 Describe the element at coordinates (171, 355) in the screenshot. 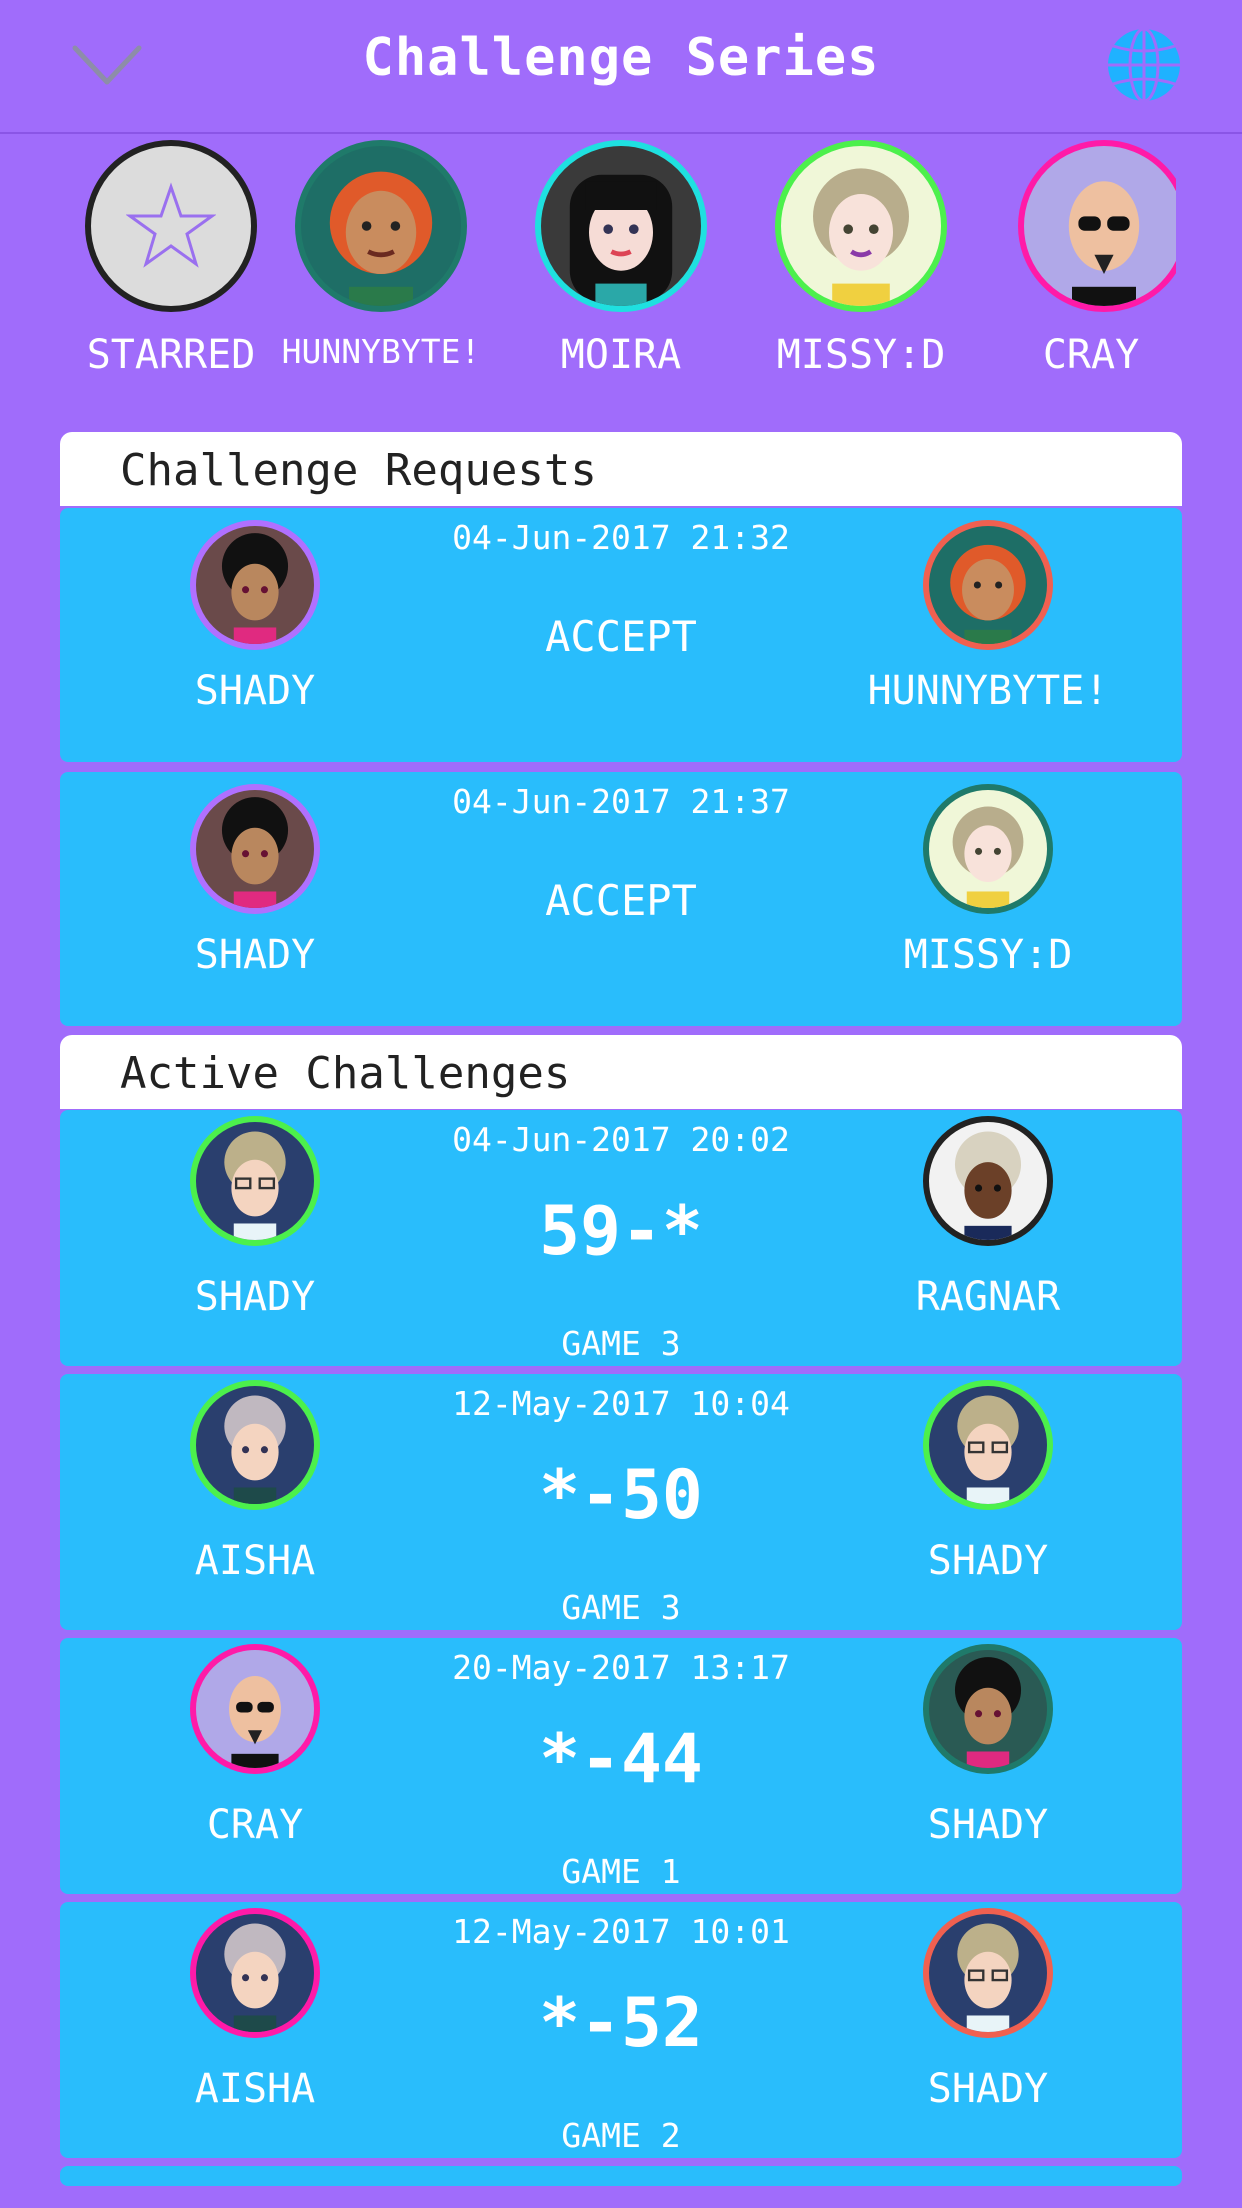

I see `friend-label: STARRED` at that location.